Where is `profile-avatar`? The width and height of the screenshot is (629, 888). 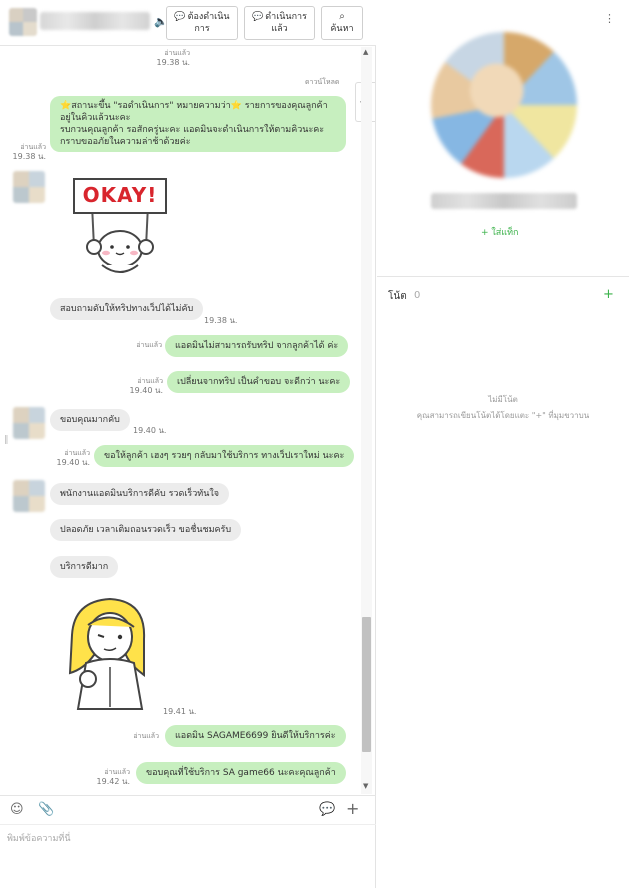 profile-avatar is located at coordinates (504, 105).